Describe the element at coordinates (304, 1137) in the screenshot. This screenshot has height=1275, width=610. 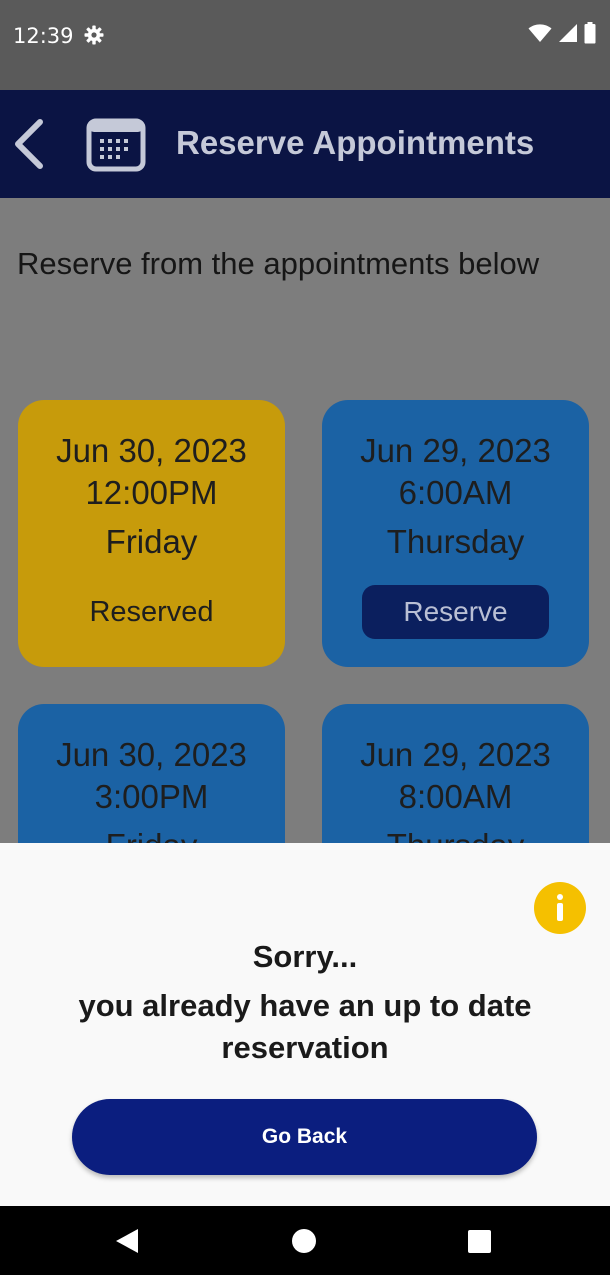
I see `go-back-button: Go Back` at that location.